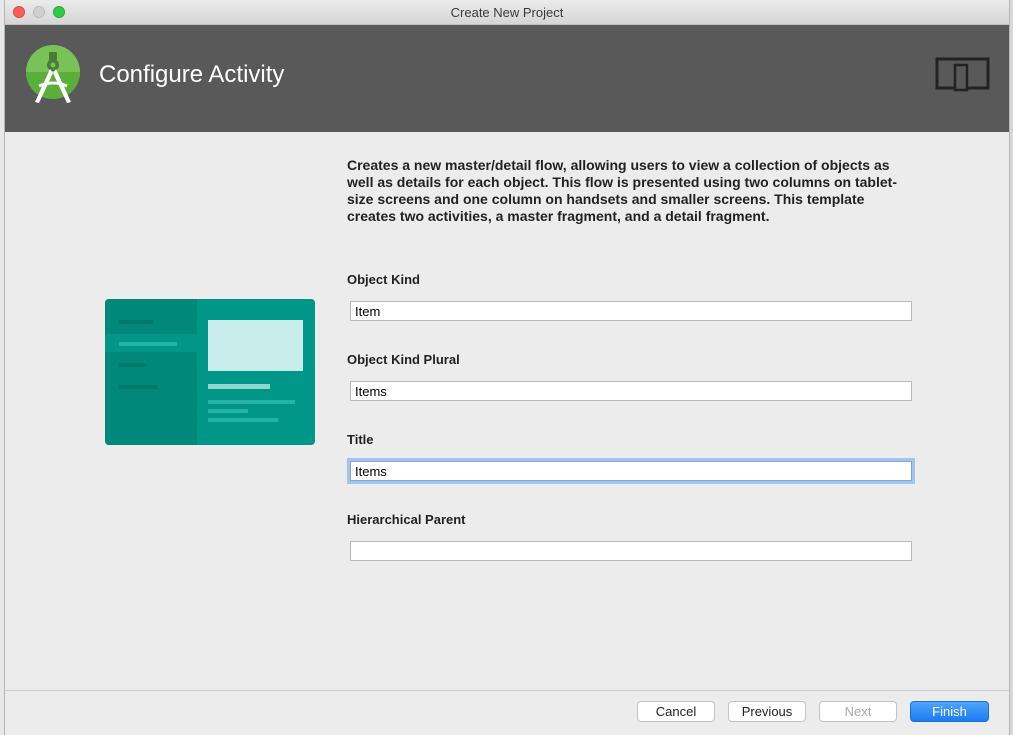  What do you see at coordinates (406, 519) in the screenshot?
I see `hierarchical-parent-label: Hierarchical Parent` at bounding box center [406, 519].